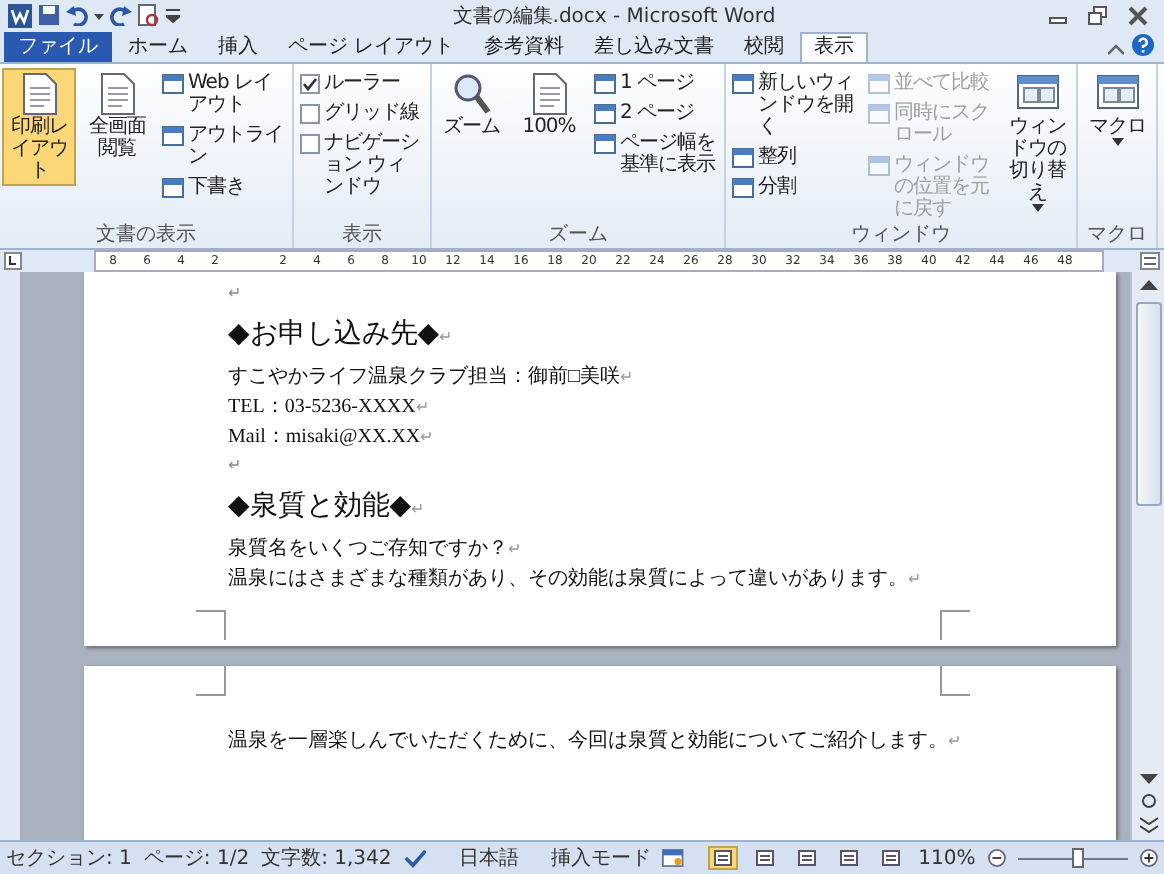  What do you see at coordinates (654, 47) in the screenshot?
I see `ribbon-tab: 差し込み文書` at bounding box center [654, 47].